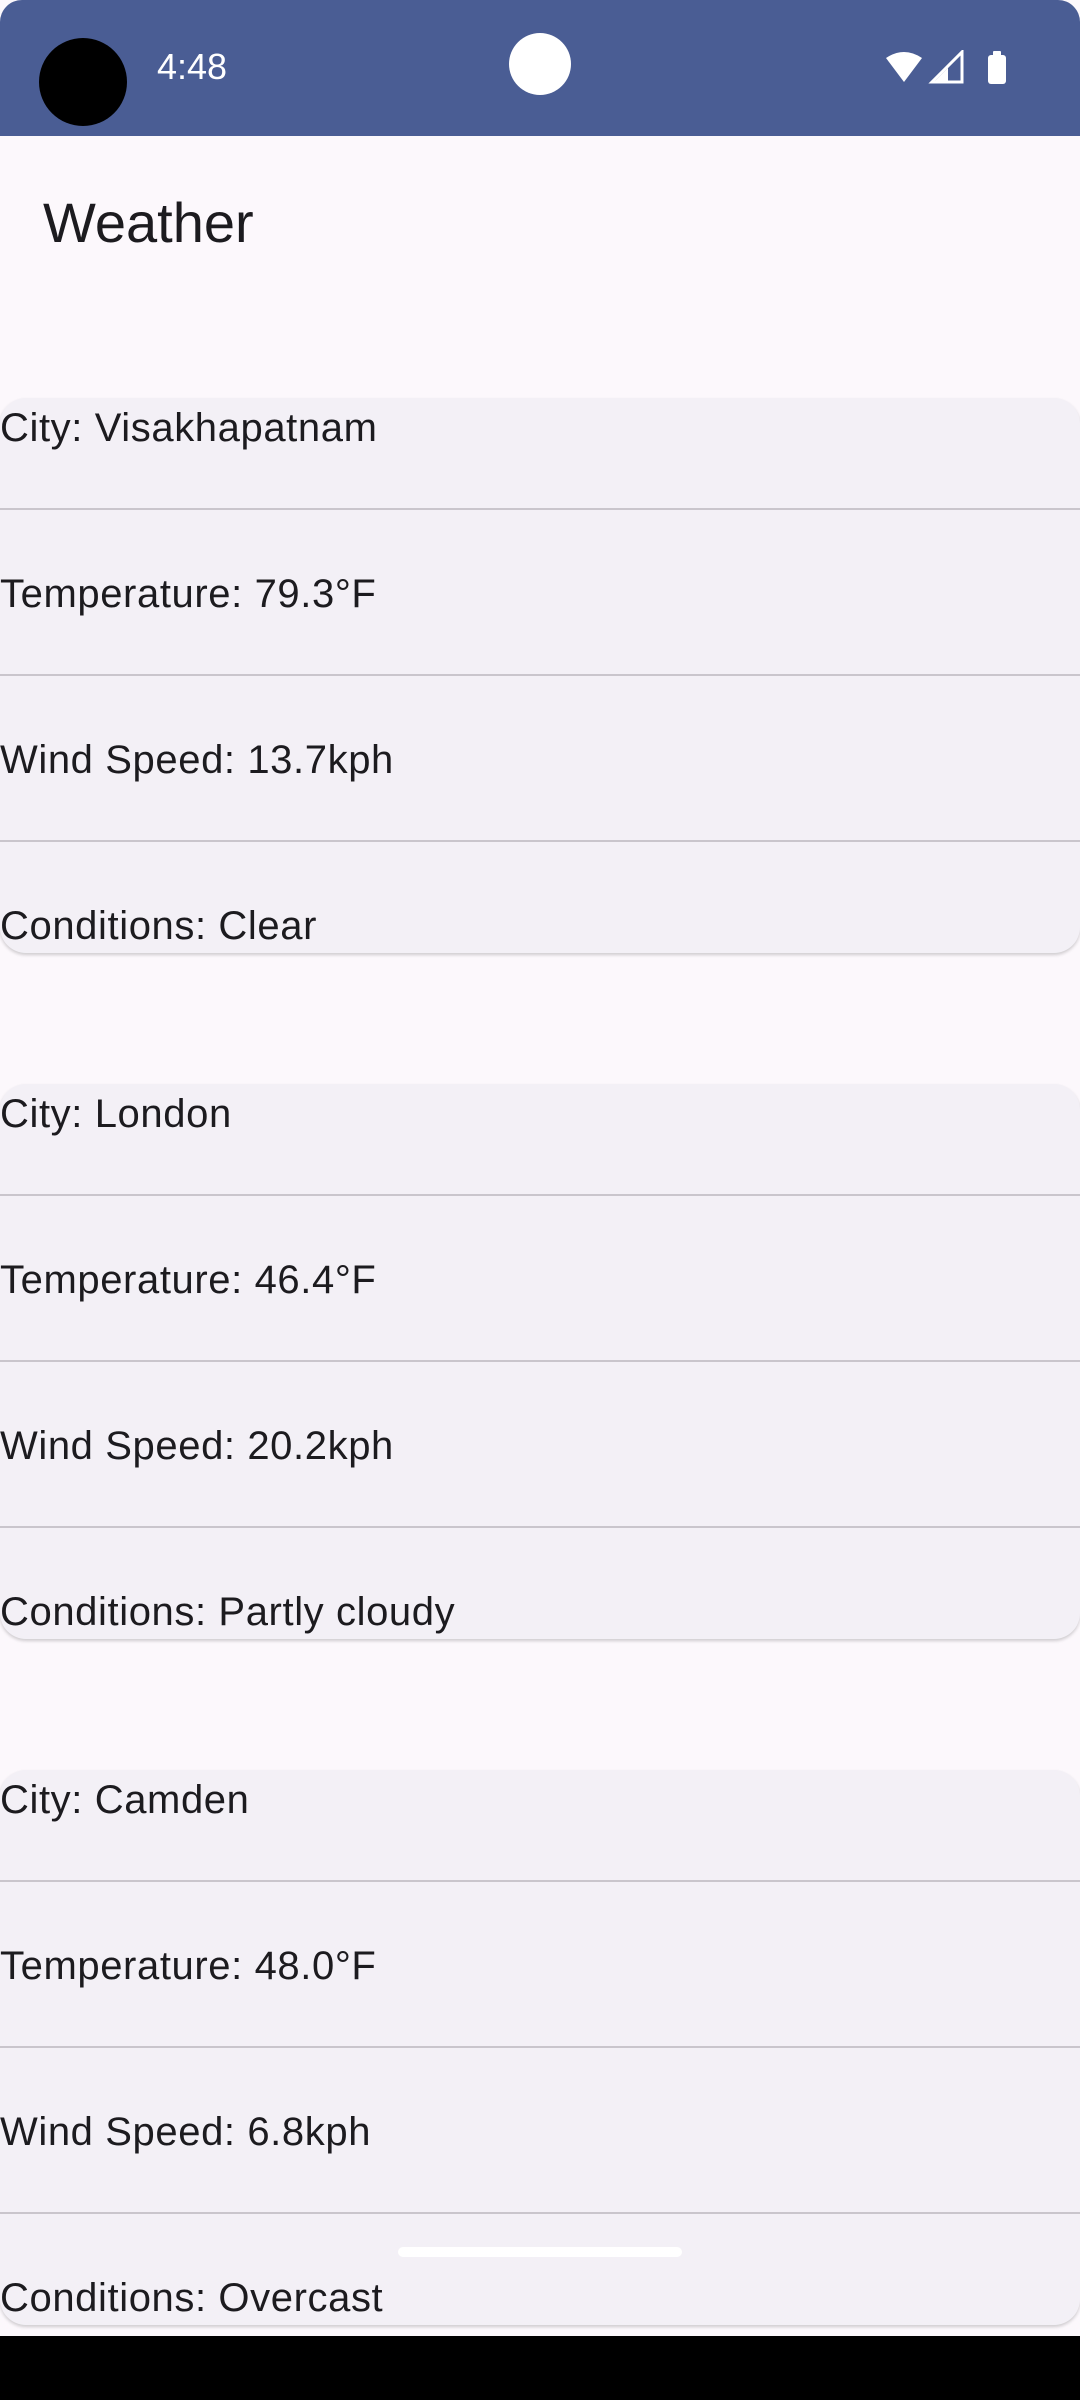 The height and width of the screenshot is (2400, 1080). I want to click on page-title: Weather, so click(148, 222).